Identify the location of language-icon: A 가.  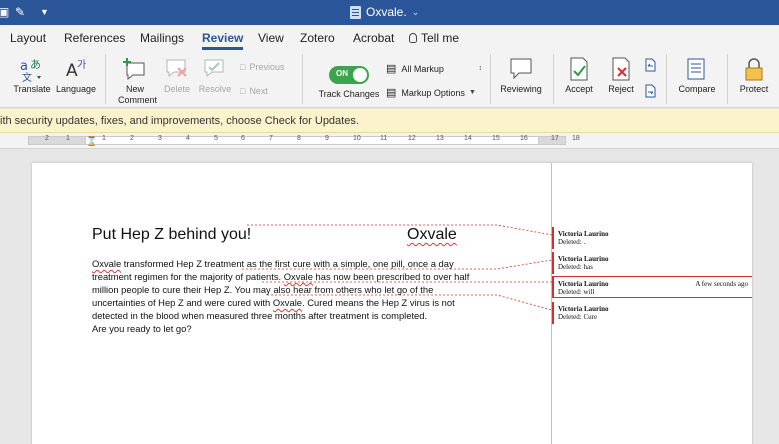
(76, 70).